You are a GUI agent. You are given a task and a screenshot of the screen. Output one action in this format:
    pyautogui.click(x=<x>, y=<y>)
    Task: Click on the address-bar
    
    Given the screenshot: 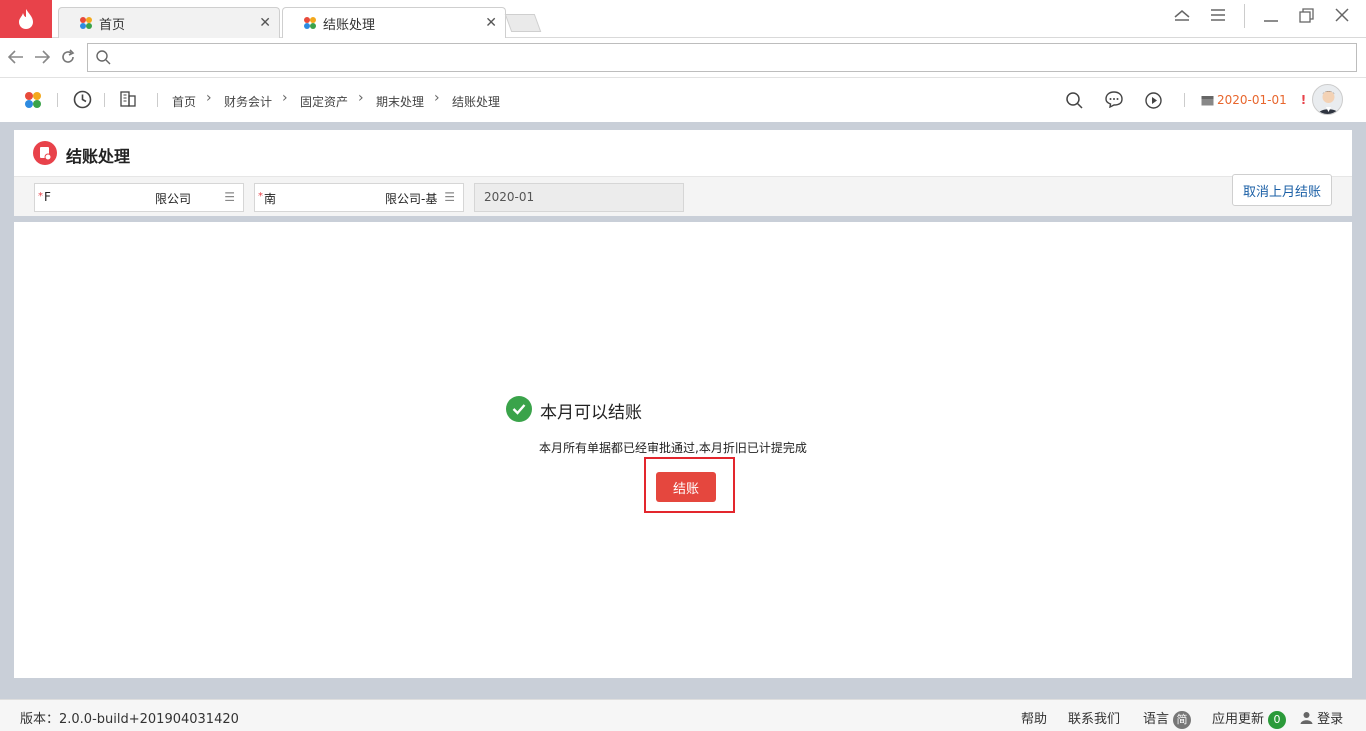 What is the action you would take?
    pyautogui.click(x=683, y=58)
    